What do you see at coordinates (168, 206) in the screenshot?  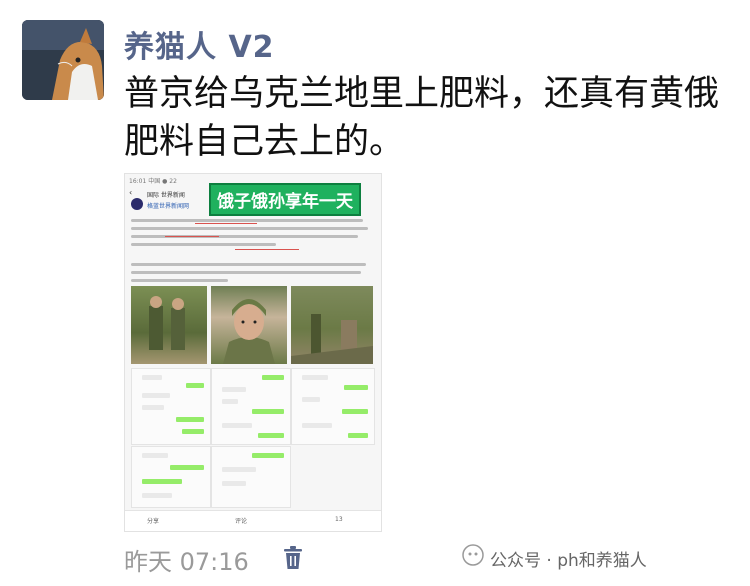 I see `image-account-name: 格蓝世界新闻网` at bounding box center [168, 206].